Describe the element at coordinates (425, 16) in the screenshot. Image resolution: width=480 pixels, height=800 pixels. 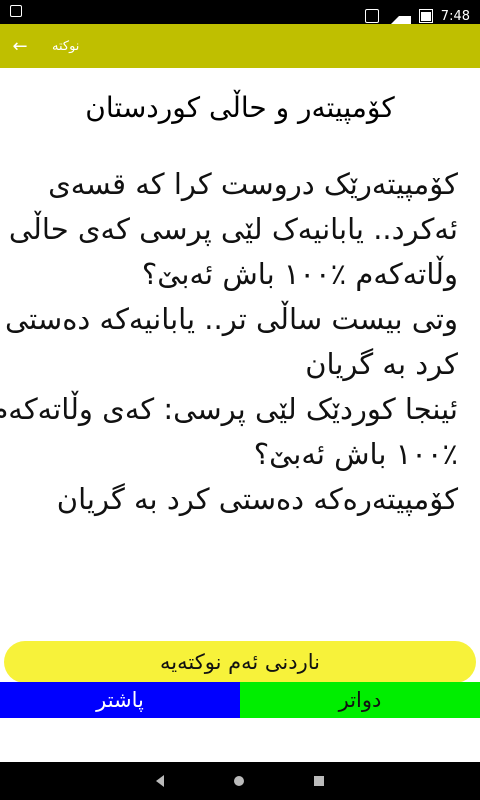
I see `battery-icon` at that location.